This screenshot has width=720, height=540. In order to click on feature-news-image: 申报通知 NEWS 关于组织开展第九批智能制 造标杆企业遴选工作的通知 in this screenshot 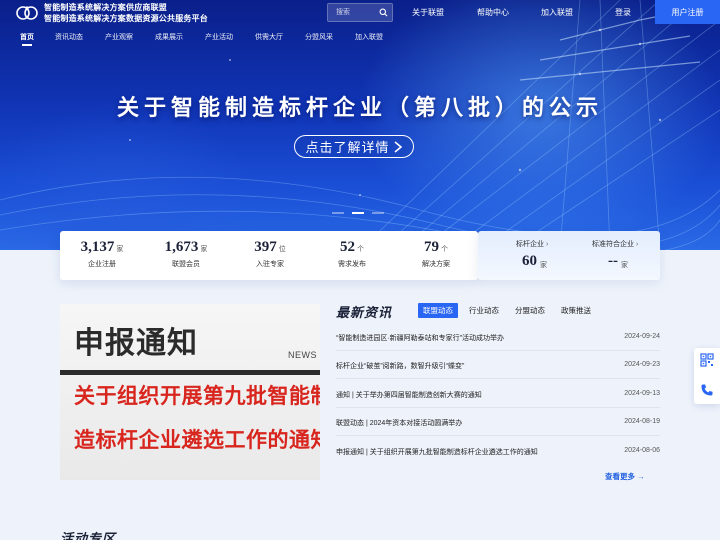, I will do `click(190, 392)`.